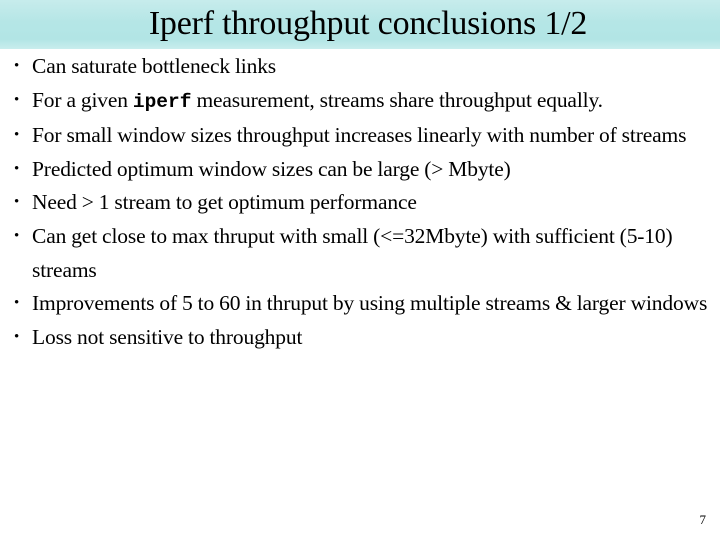 The width and height of the screenshot is (720, 540). I want to click on list-item-text: Can saturate bottleneck links, so click(154, 66).